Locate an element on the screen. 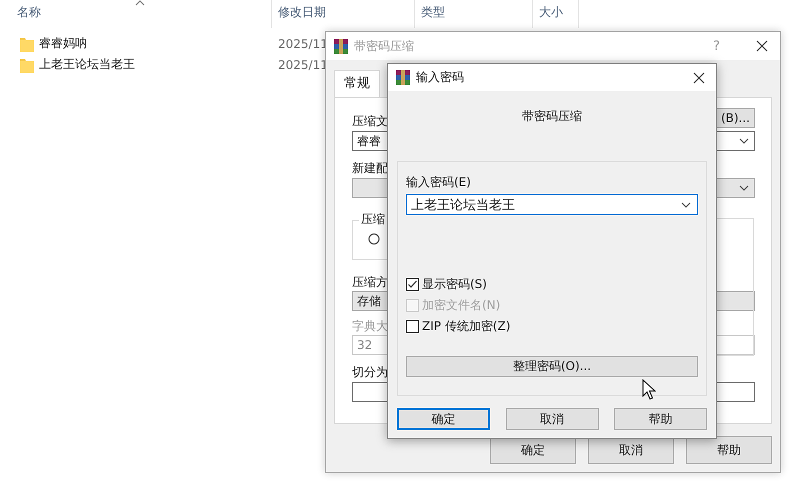 The width and height of the screenshot is (790, 484). field-label: 切分为 is located at coordinates (370, 372).